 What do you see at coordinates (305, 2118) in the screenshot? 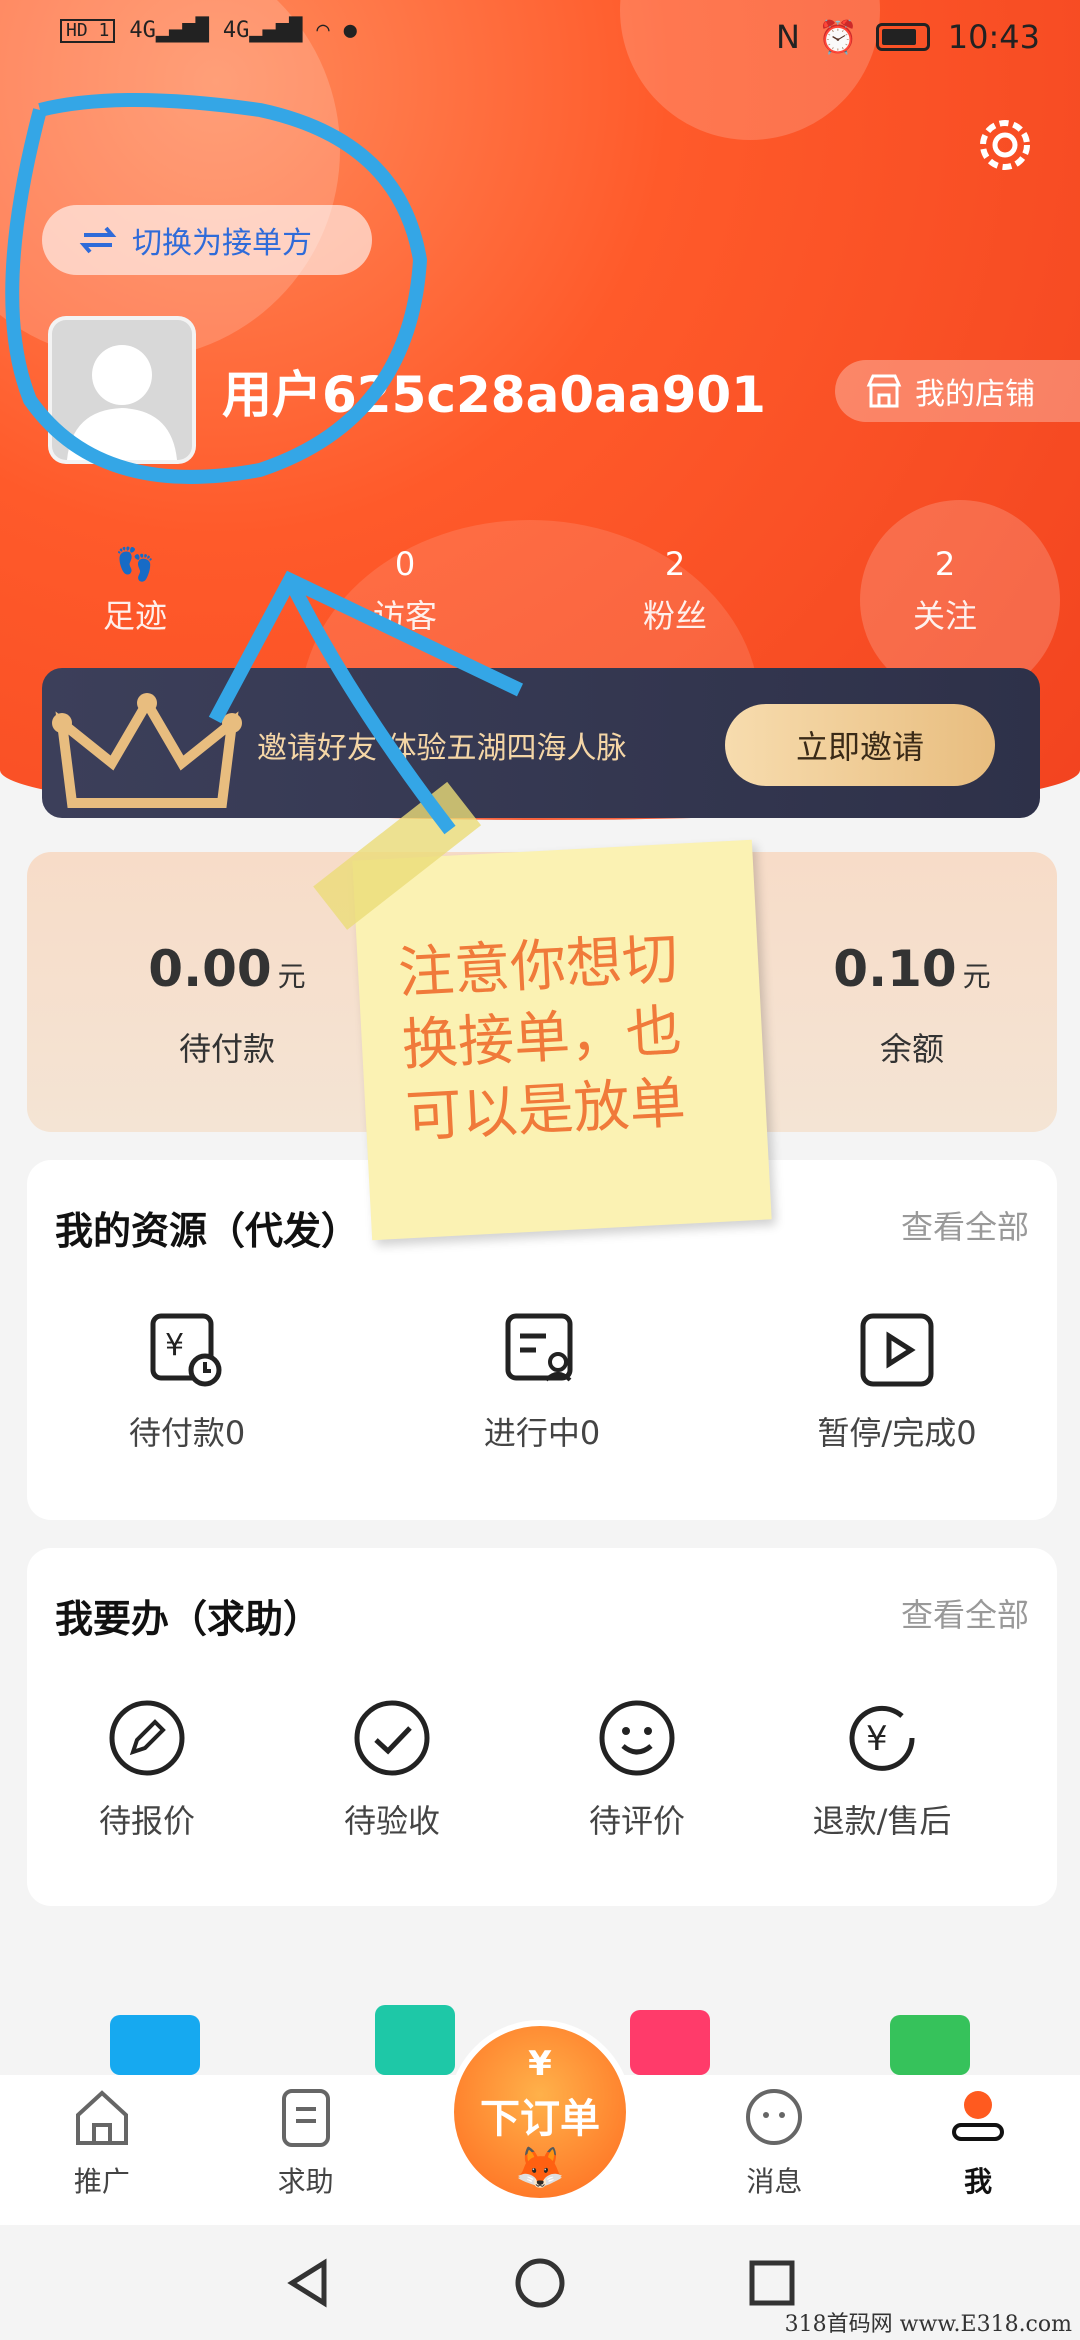
I see `note-icon` at bounding box center [305, 2118].